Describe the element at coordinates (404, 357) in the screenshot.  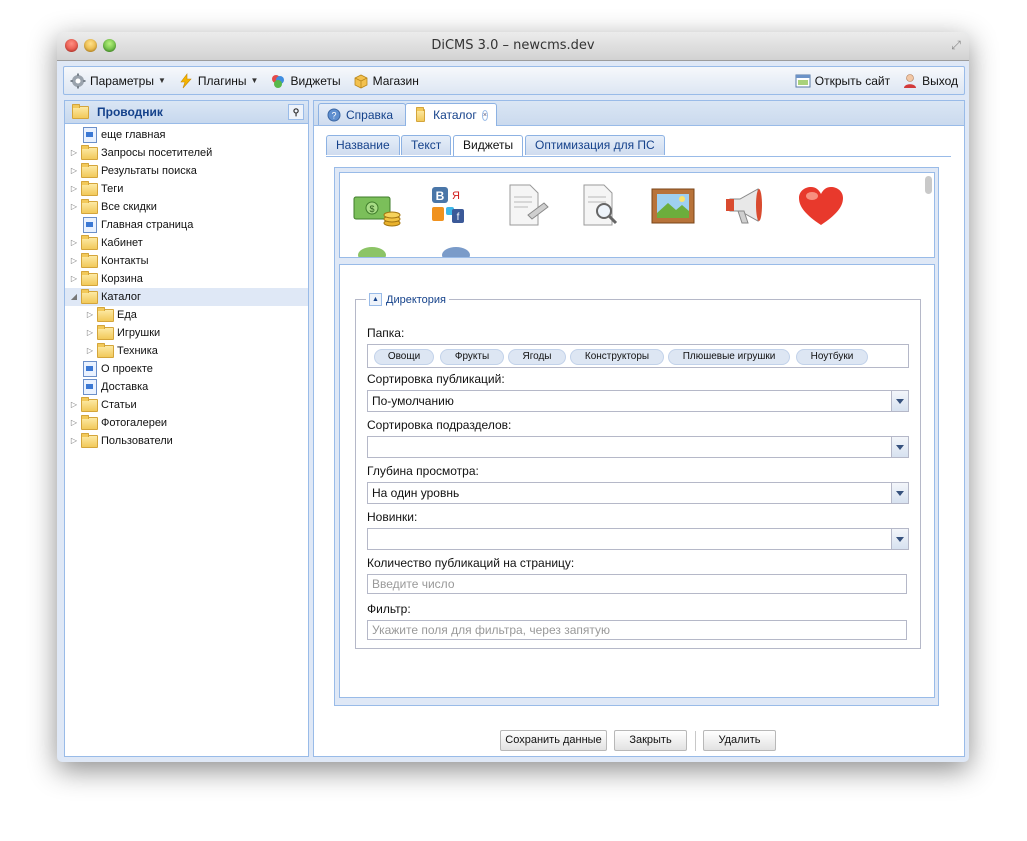
I see `tag-item: Овощи` at that location.